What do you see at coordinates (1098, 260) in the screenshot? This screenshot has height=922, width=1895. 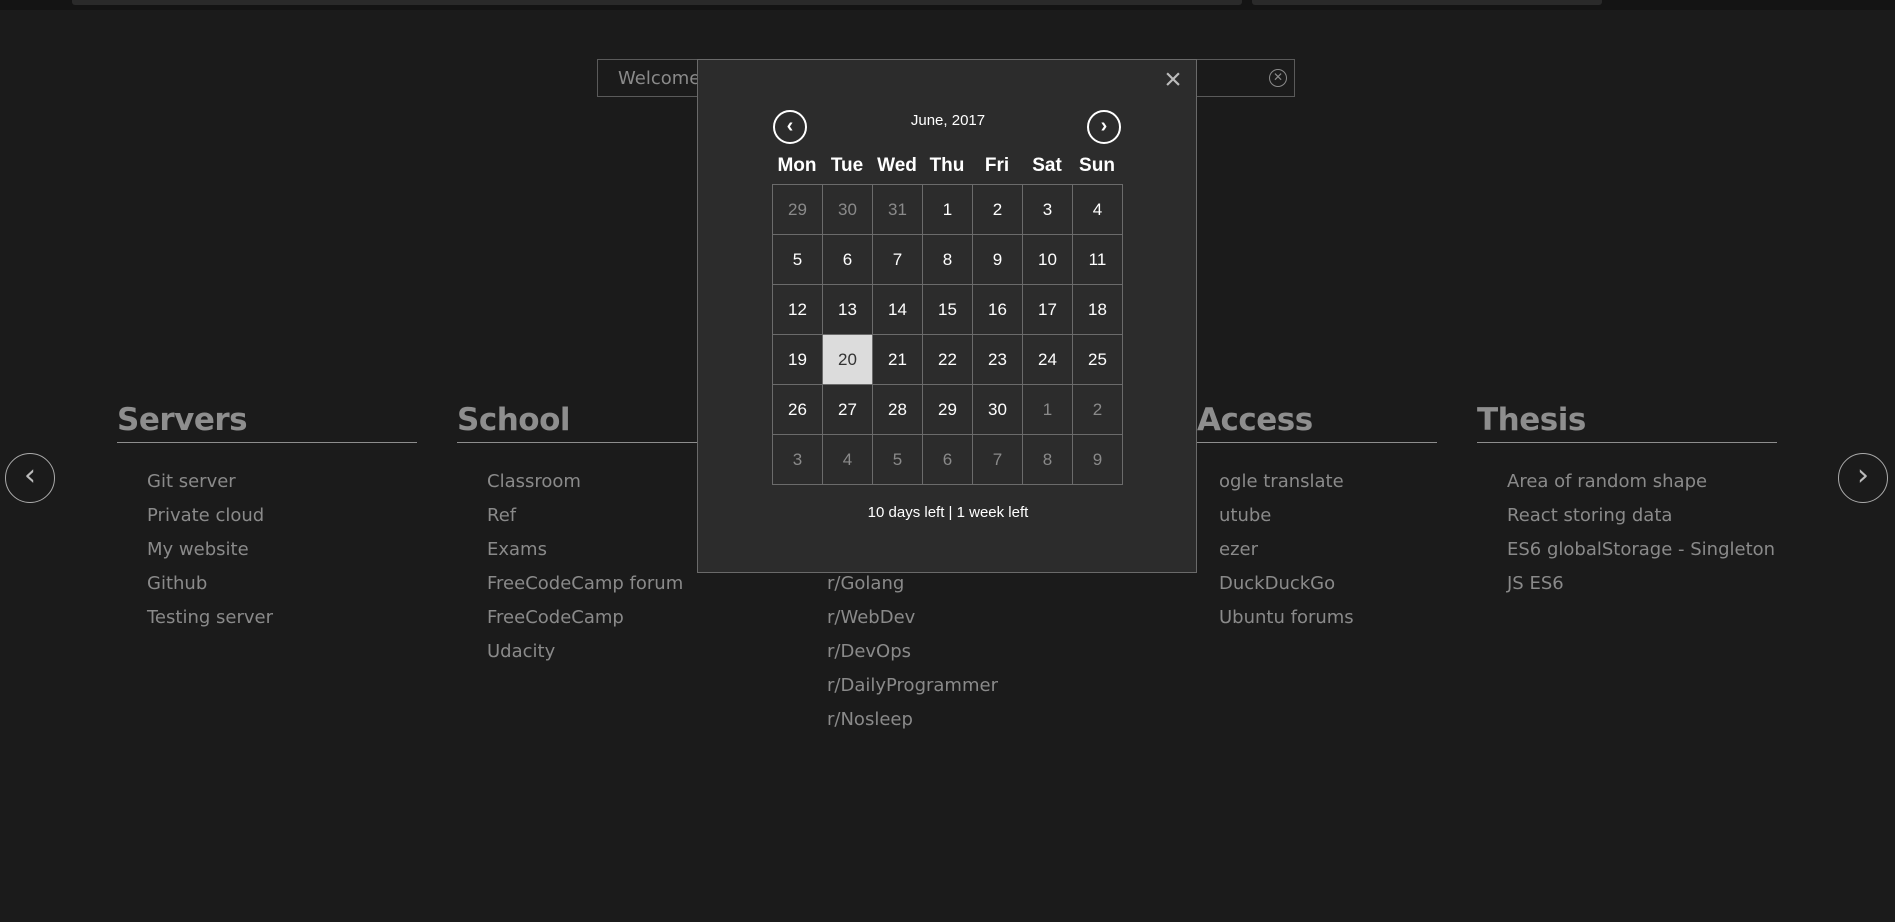 I see `calendar-day: 11` at bounding box center [1098, 260].